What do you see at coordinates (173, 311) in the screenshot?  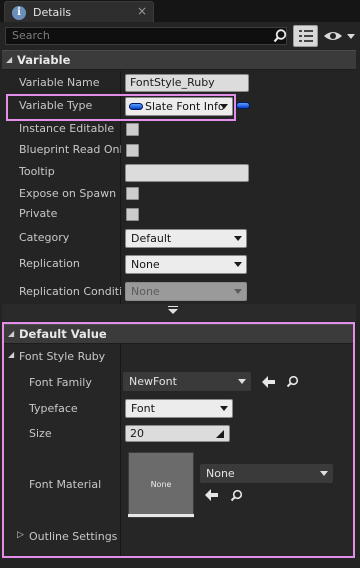 I see `expand-down-icon` at bounding box center [173, 311].